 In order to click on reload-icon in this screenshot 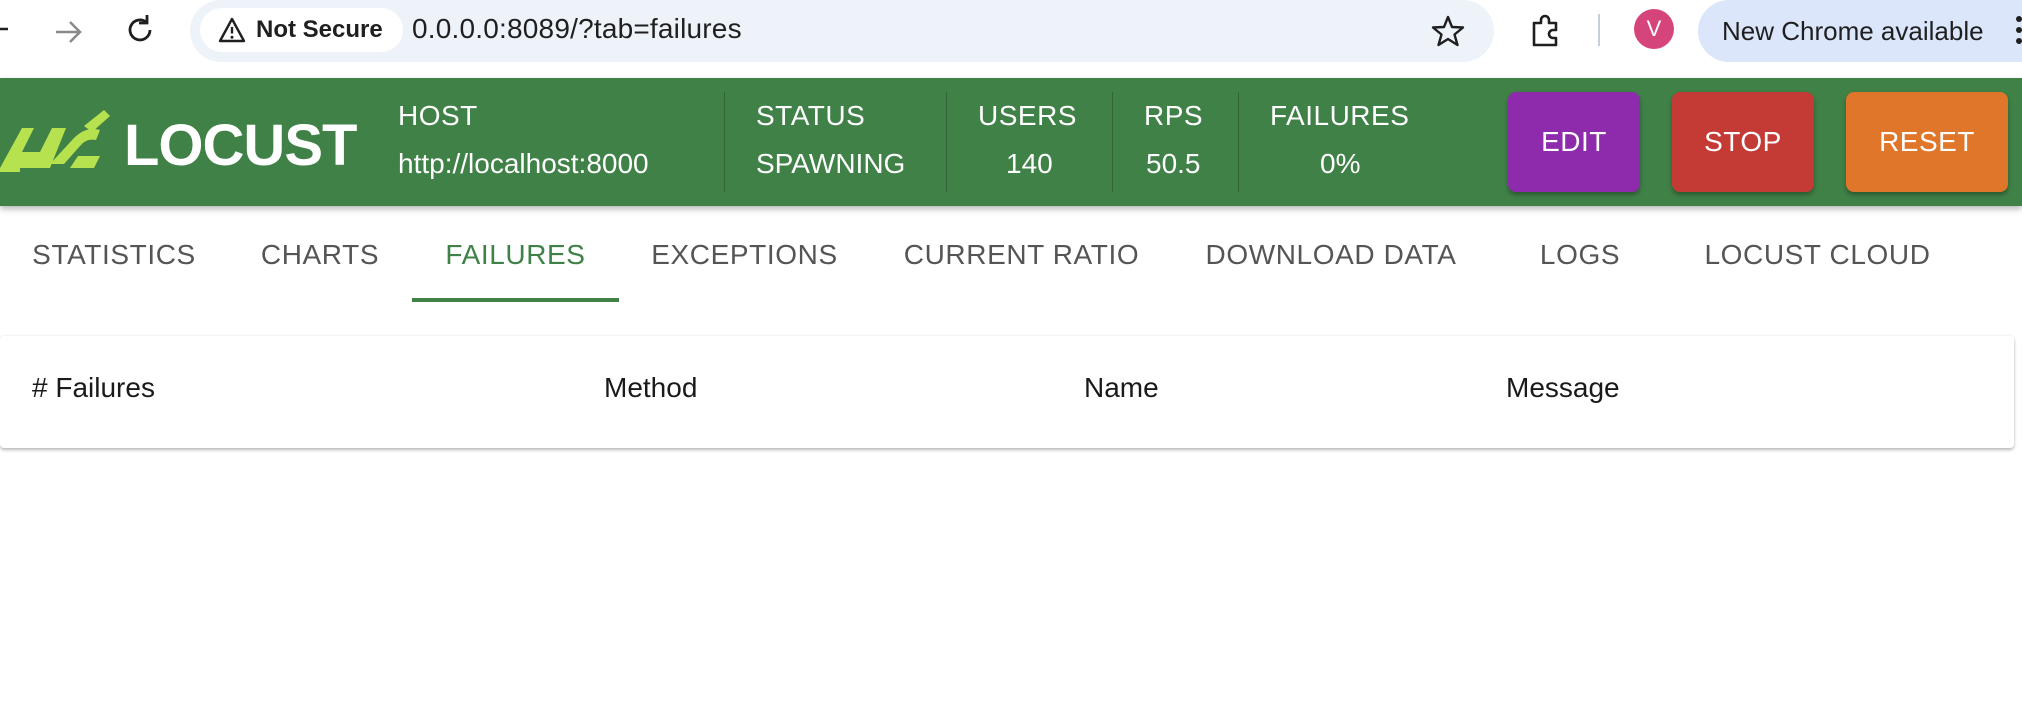, I will do `click(140, 30)`.